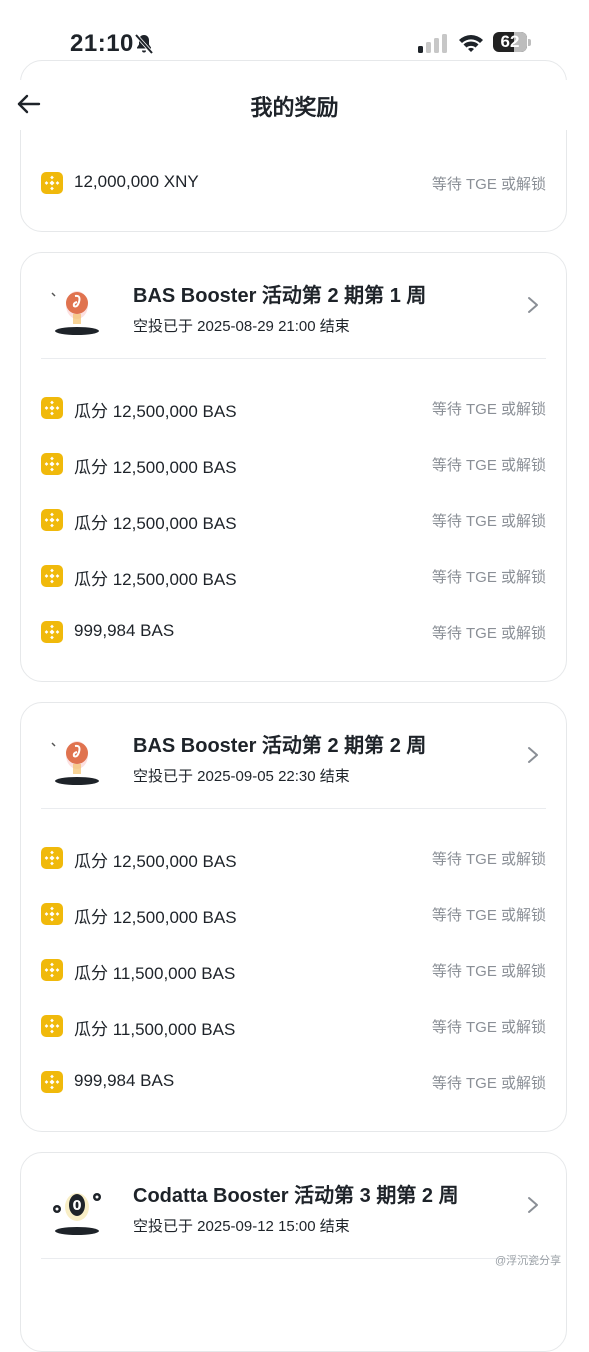  Describe the element at coordinates (294, 107) in the screenshot. I see `page-title: 我的奖励` at that location.